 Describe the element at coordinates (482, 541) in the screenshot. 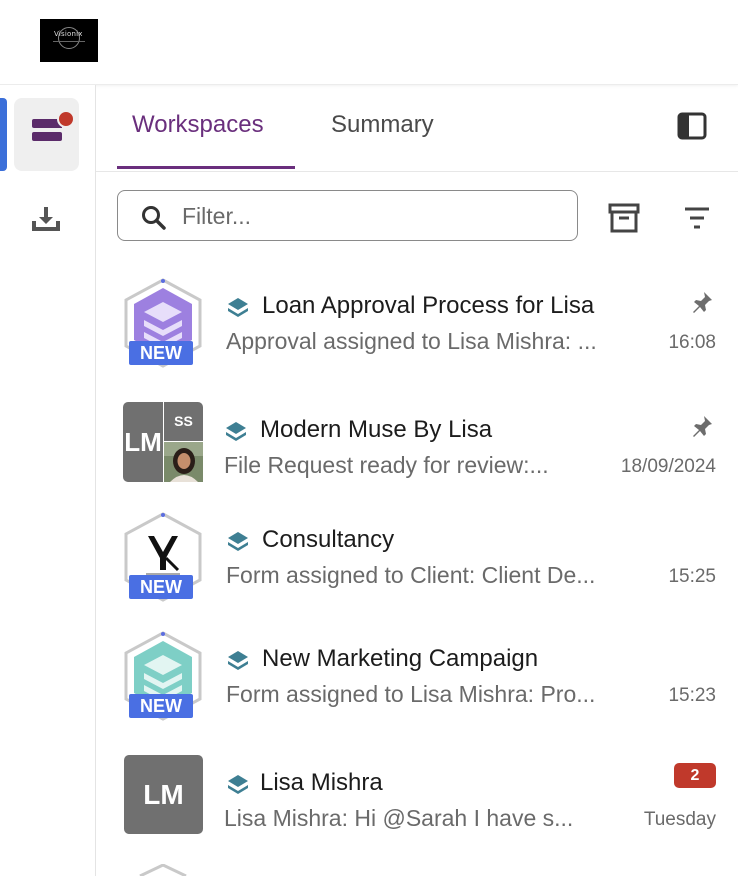

I see `title-row: Consultancy` at that location.